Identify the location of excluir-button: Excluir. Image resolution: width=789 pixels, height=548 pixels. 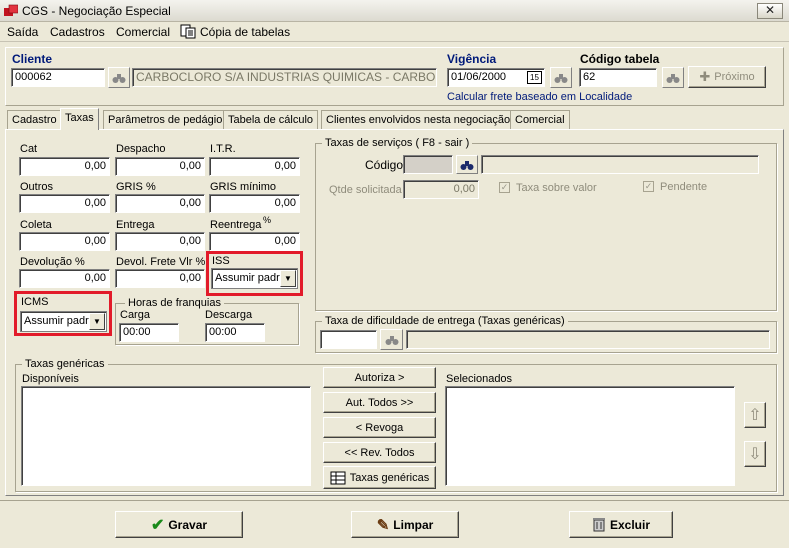
(621, 524).